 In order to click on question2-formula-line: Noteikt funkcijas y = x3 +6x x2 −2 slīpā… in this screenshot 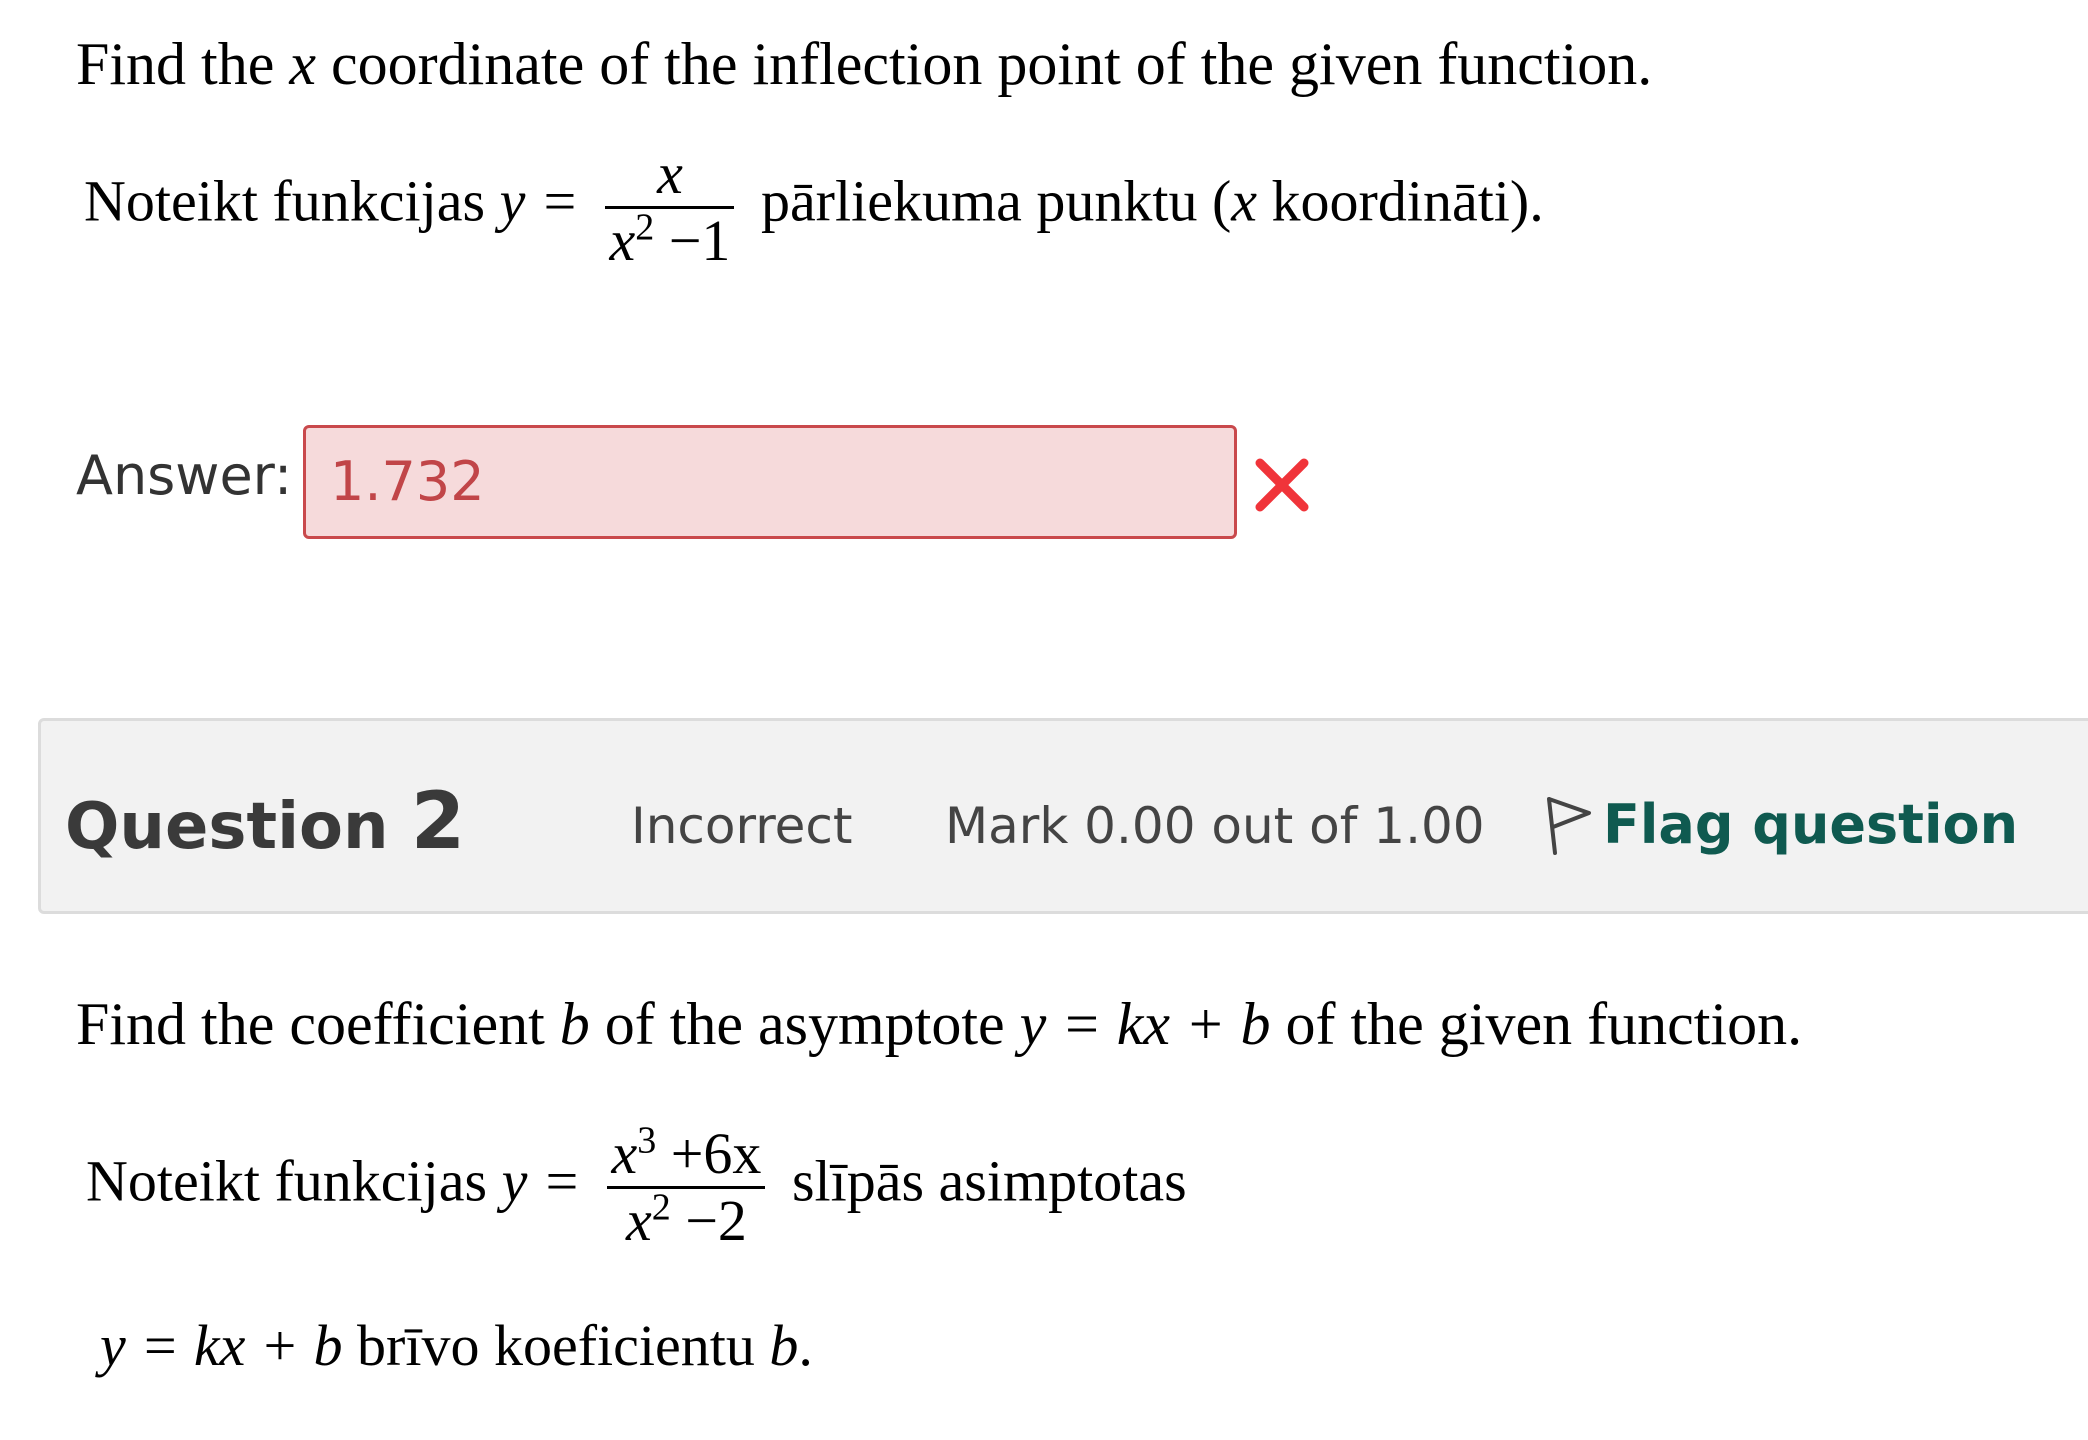, I will do `click(636, 1187)`.